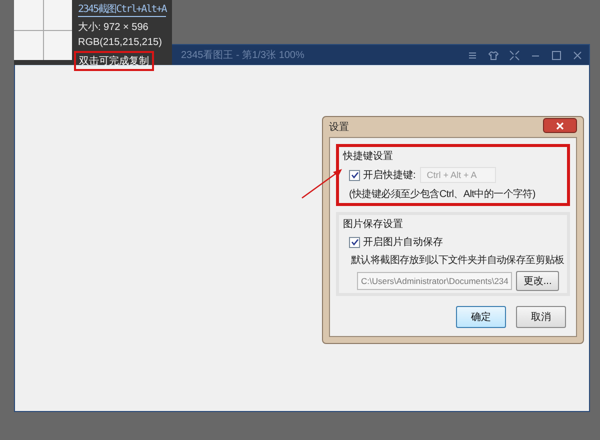  Describe the element at coordinates (472, 55) in the screenshot. I see `menu-icon` at that location.